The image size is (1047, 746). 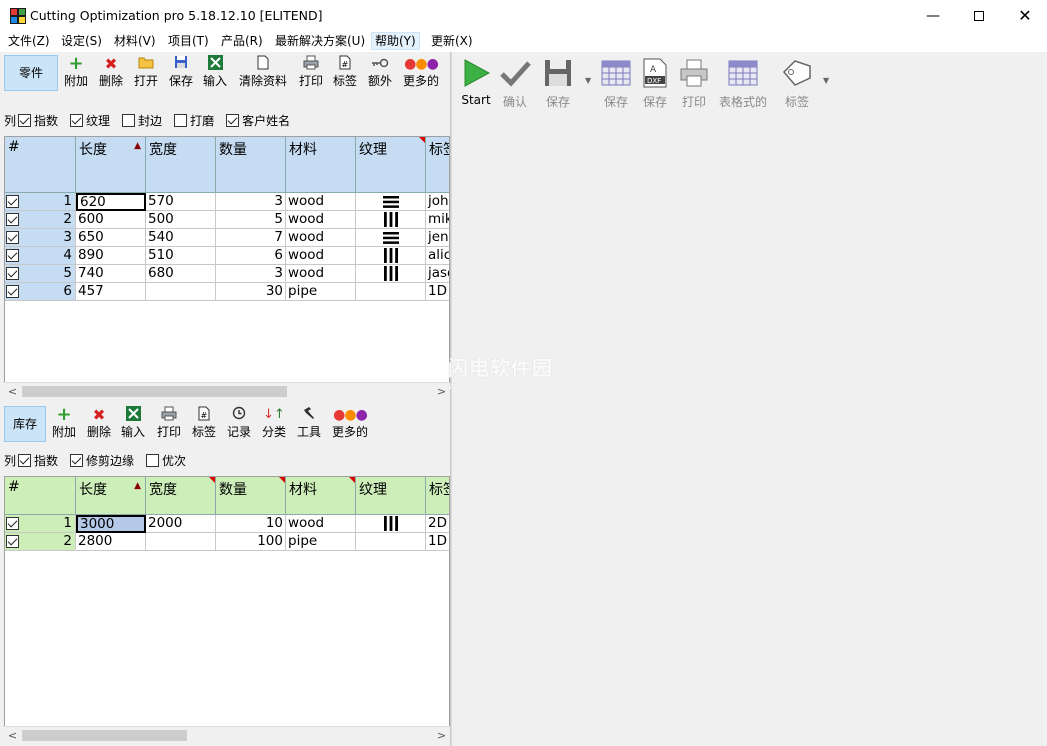 What do you see at coordinates (437, 165) in the screenshot?
I see `parts-header-label: 标签` at bounding box center [437, 165].